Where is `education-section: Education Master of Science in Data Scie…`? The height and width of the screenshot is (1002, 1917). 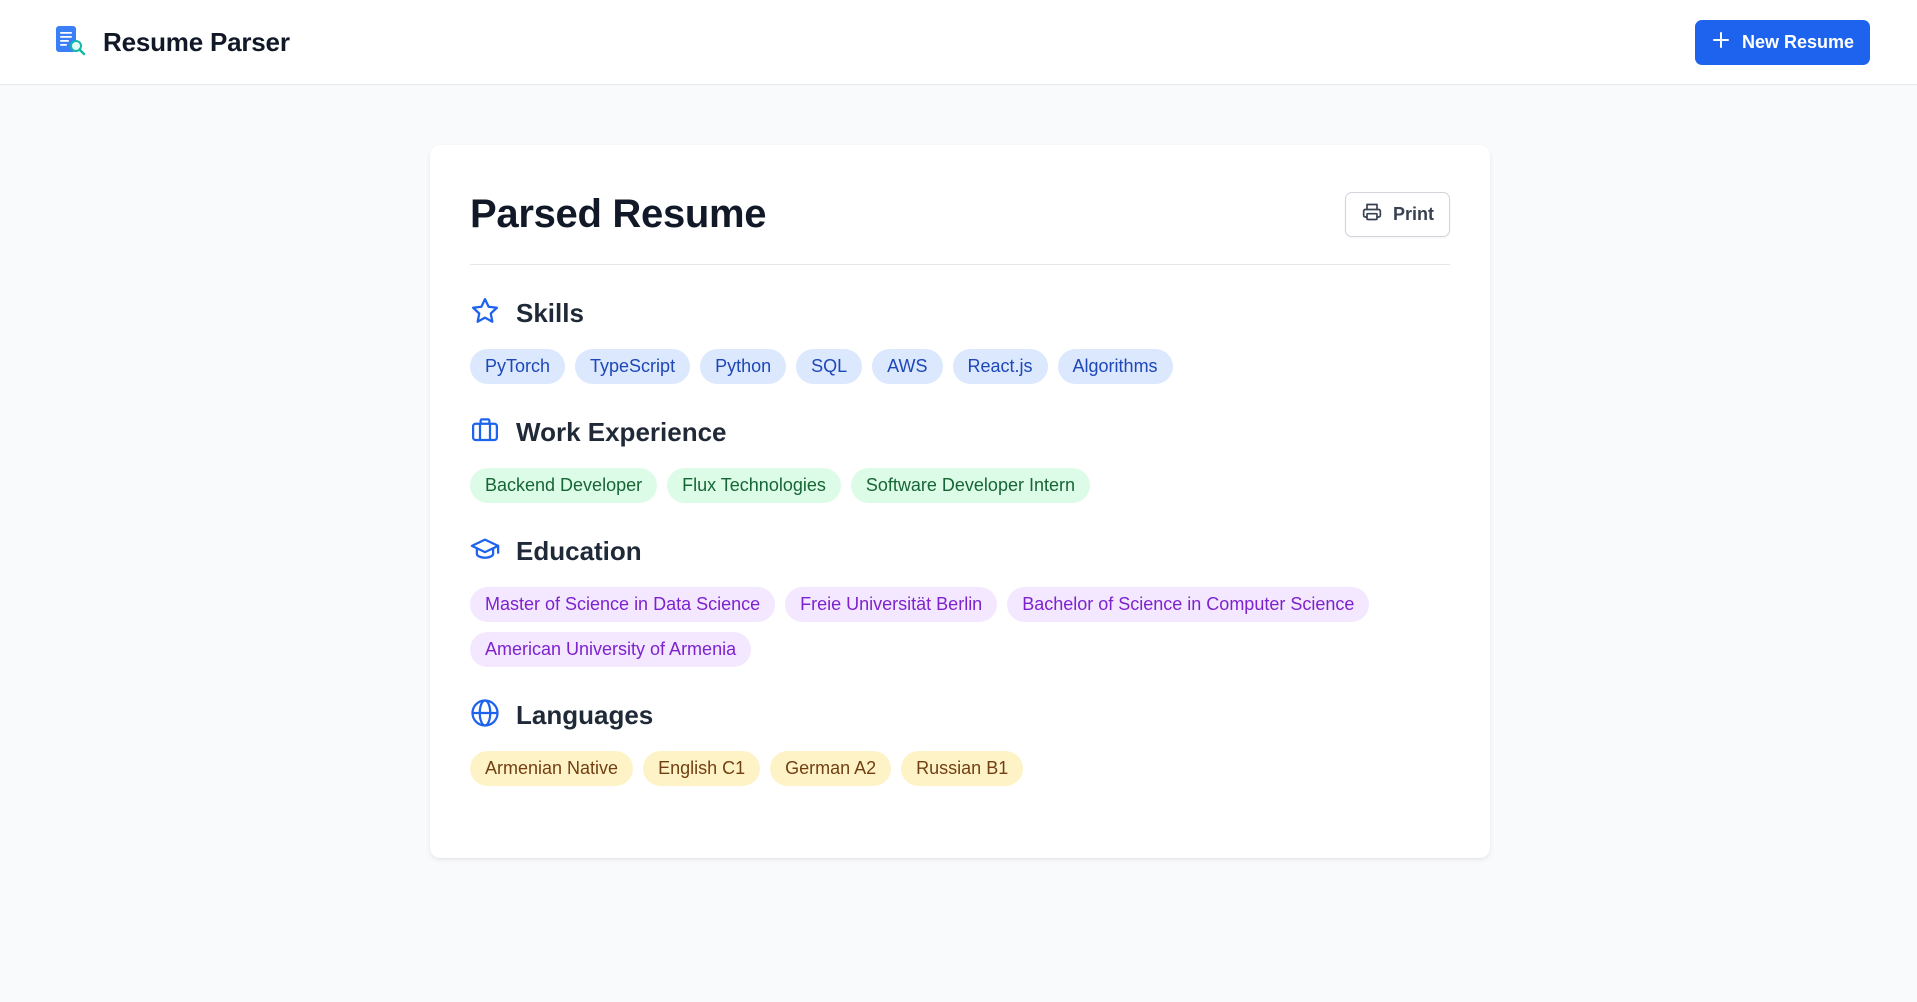 education-section: Education Master of Science in Data Scie… is located at coordinates (960, 601).